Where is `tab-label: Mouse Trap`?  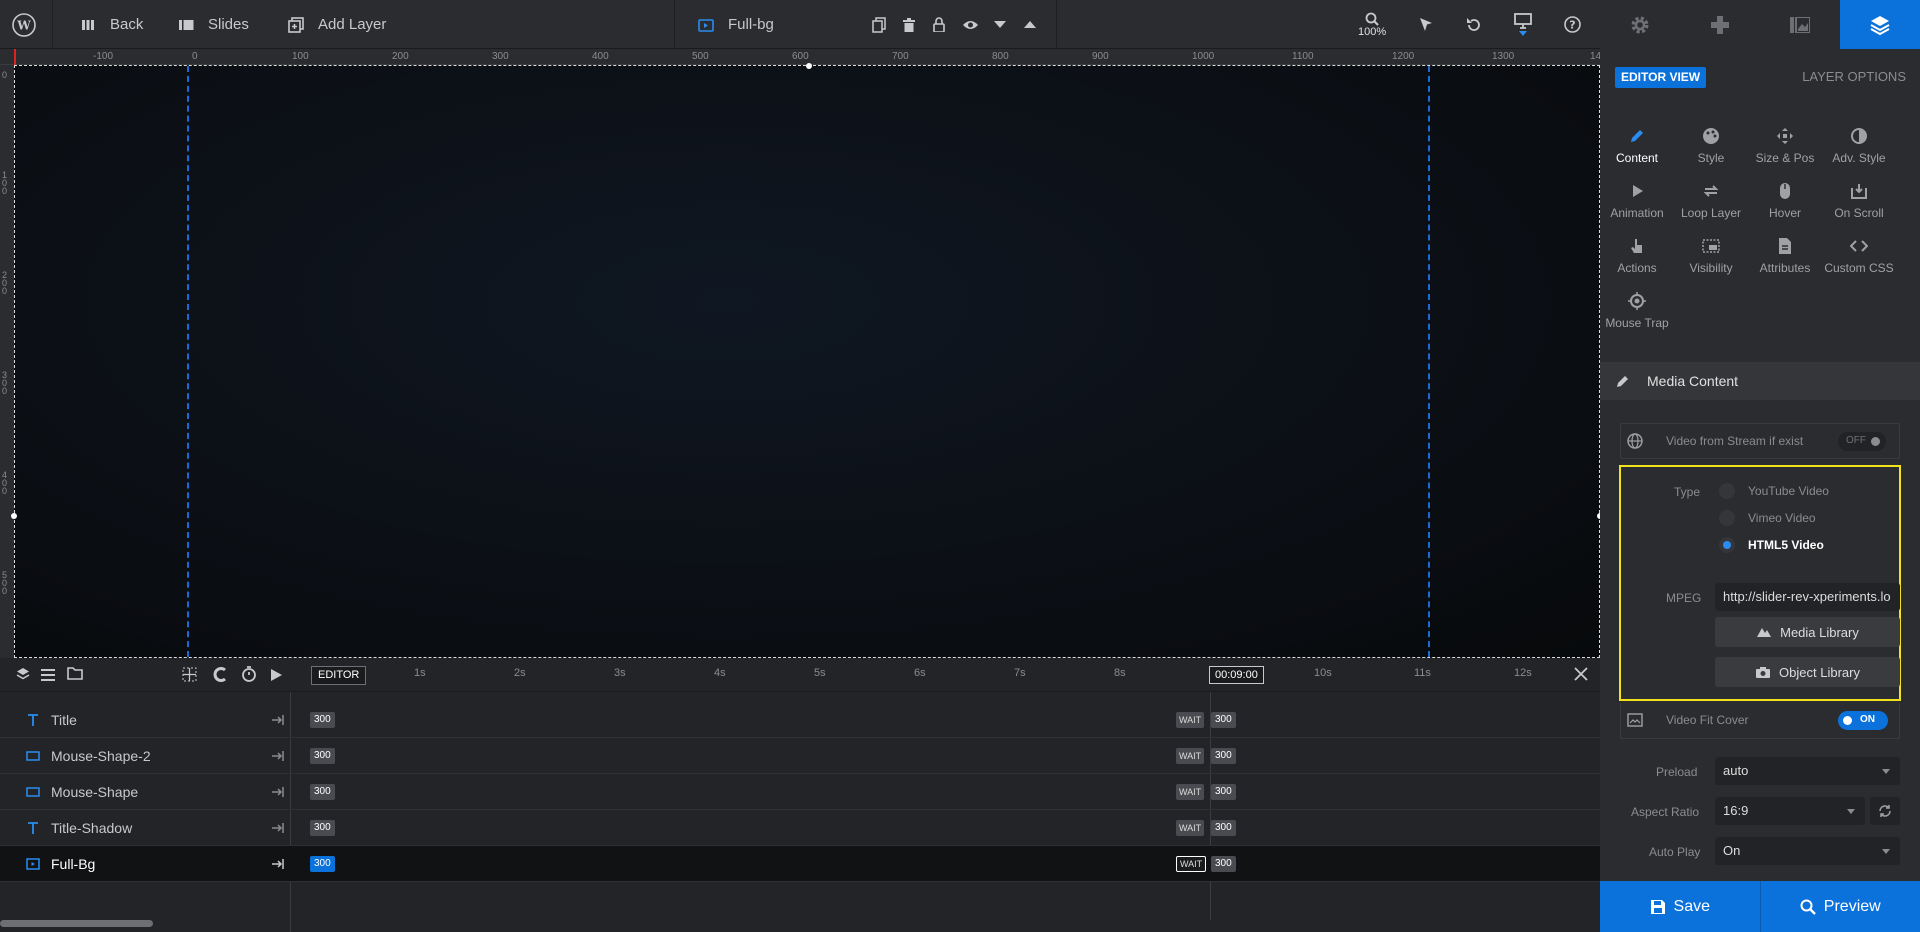
tab-label: Mouse Trap is located at coordinates (1637, 323).